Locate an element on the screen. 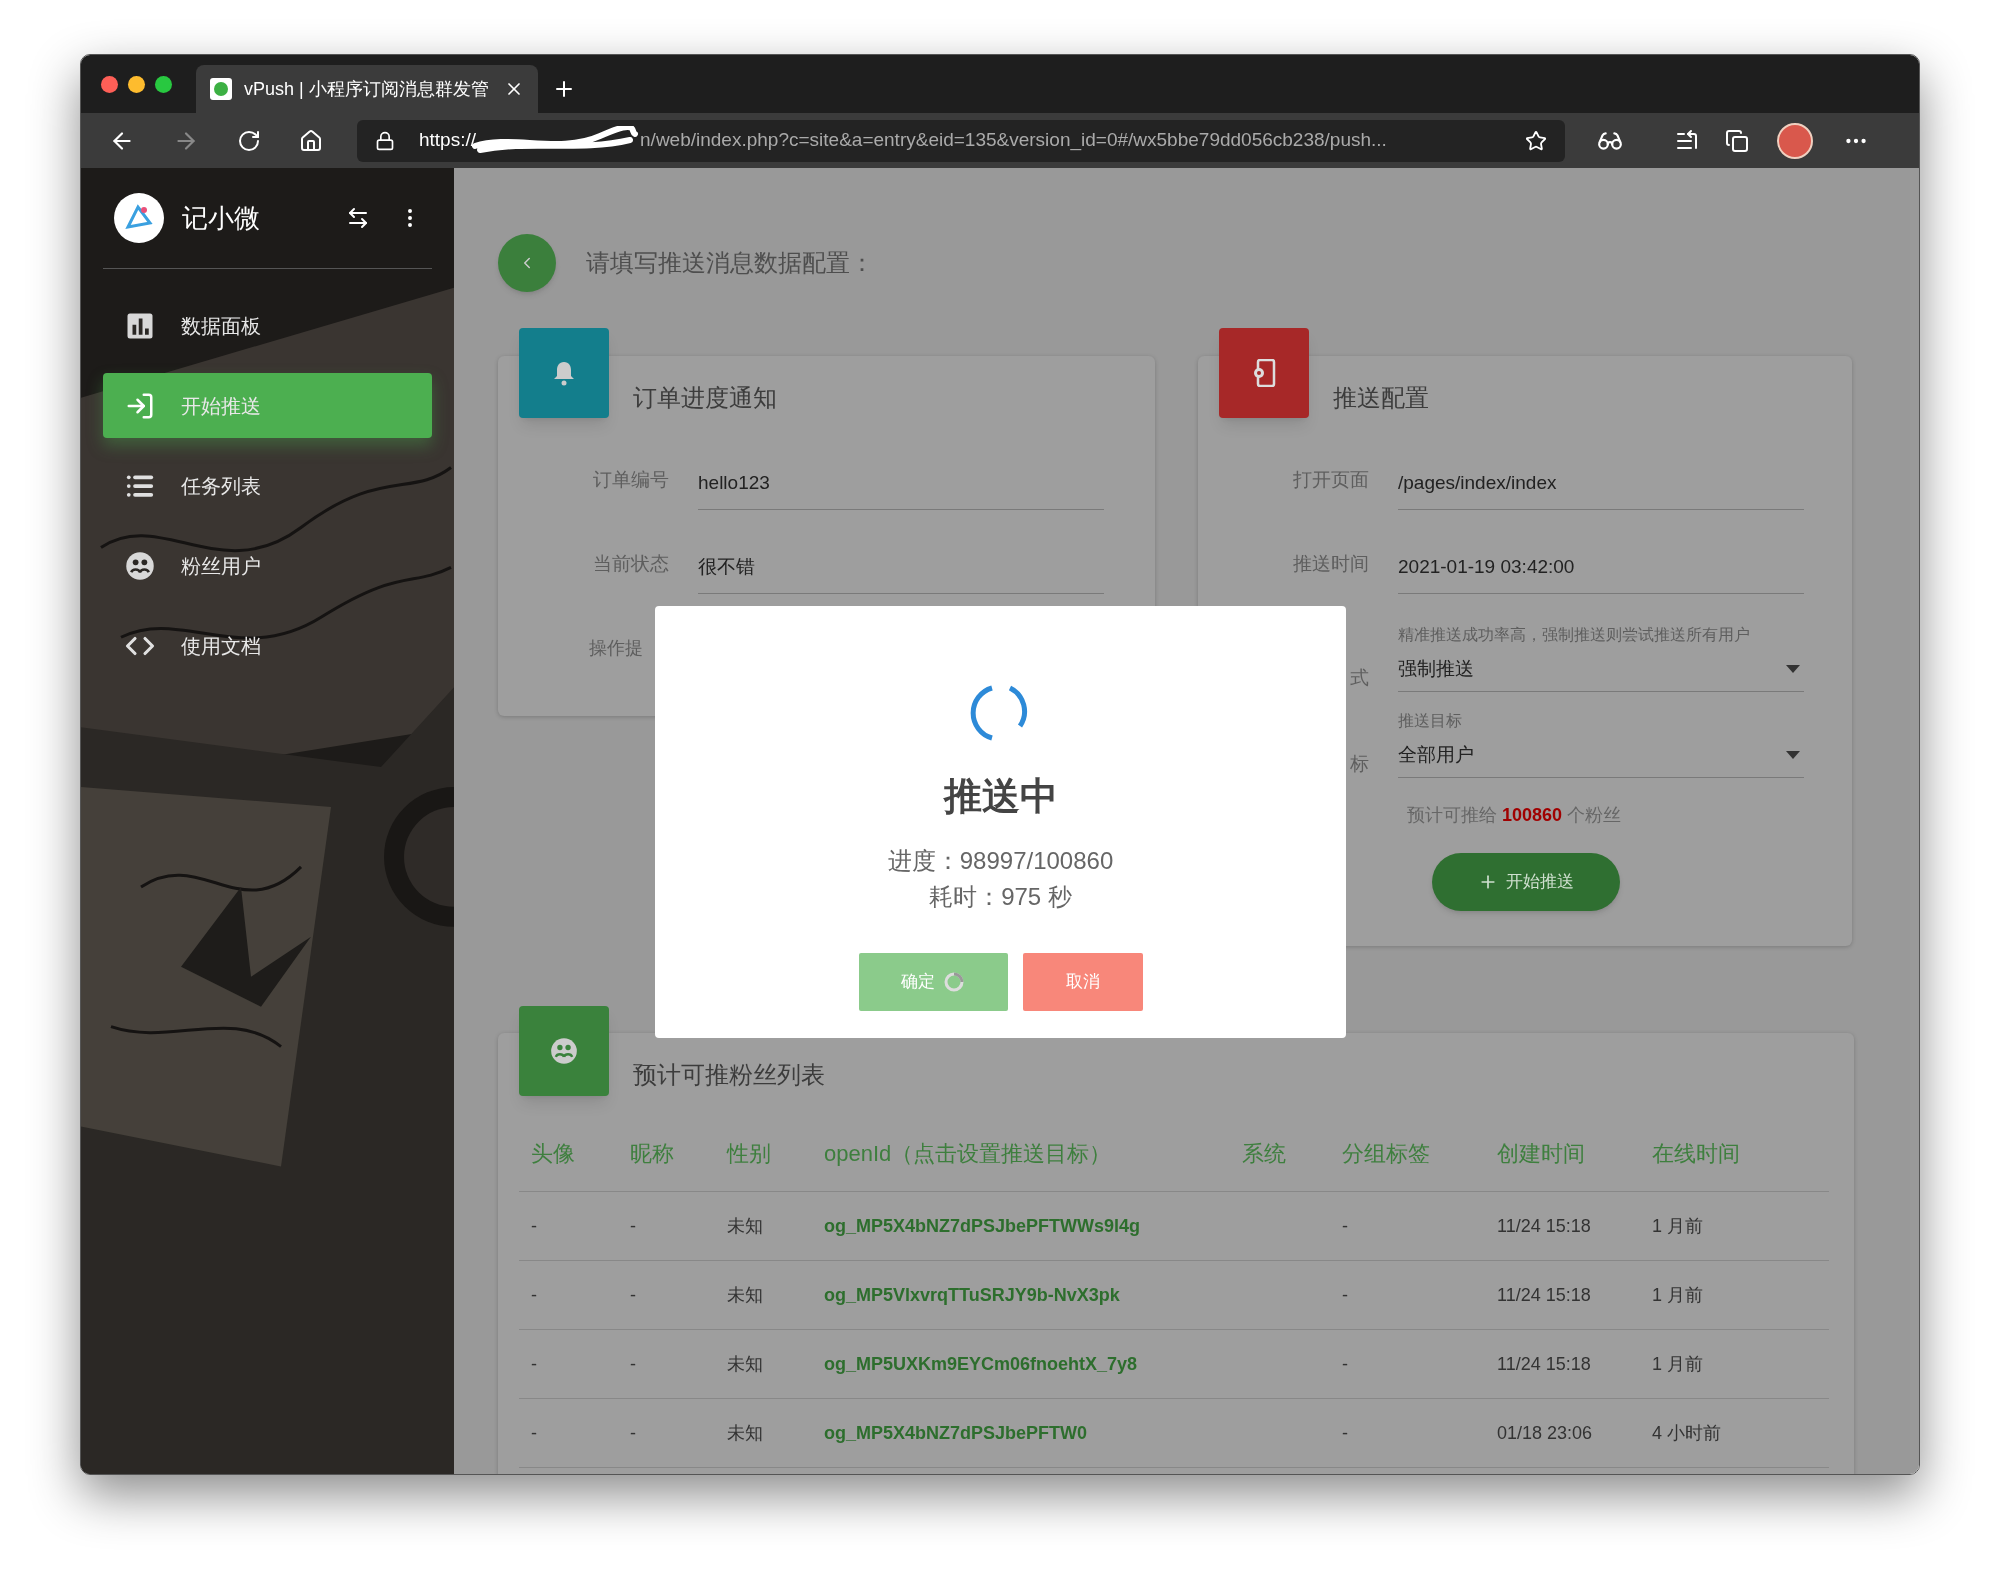 Image resolution: width=2000 pixels, height=1582 pixels. avatar is located at coordinates (1795, 140).